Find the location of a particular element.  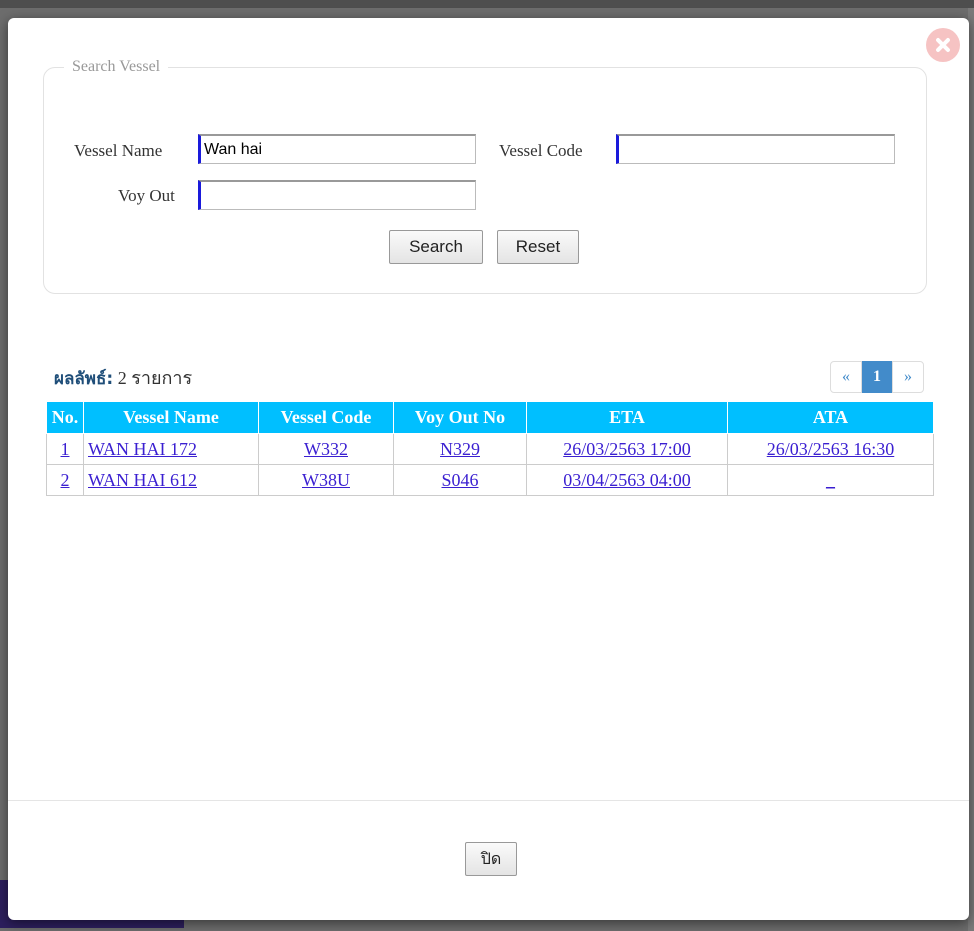

pagination-next-button: » is located at coordinates (908, 377).